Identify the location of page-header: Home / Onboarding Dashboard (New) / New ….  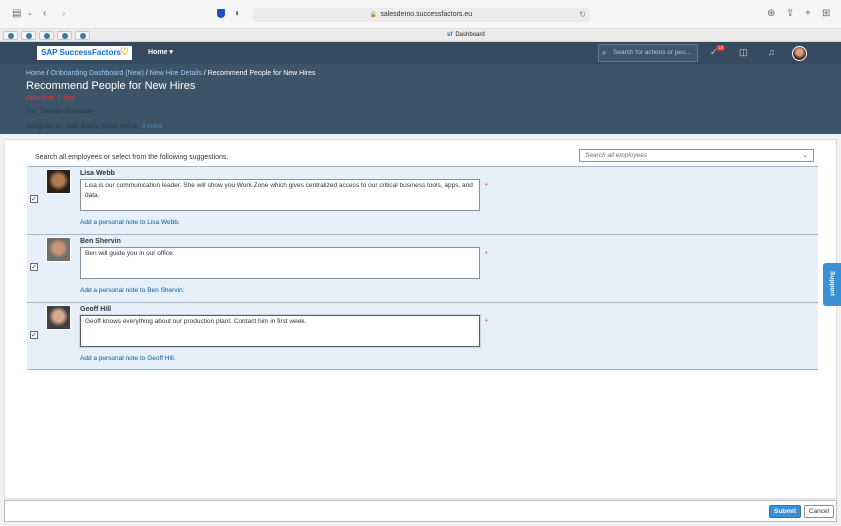
(420, 99).